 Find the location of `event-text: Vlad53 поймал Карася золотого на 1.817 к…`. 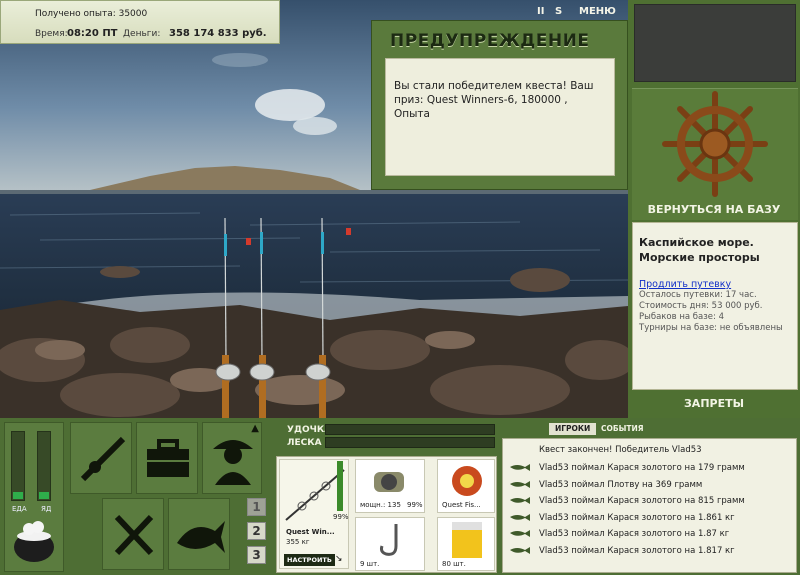

event-text: Vlad53 поймал Карася золотого на 1.817 к… is located at coordinates (637, 550).